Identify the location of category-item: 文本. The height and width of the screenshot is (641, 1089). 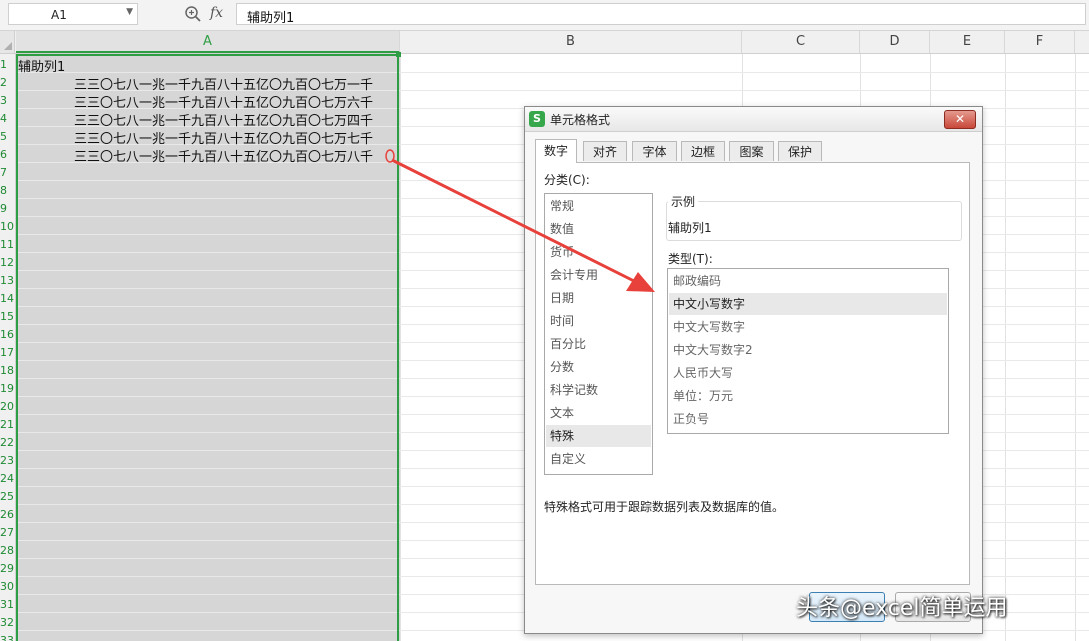
(598, 413).